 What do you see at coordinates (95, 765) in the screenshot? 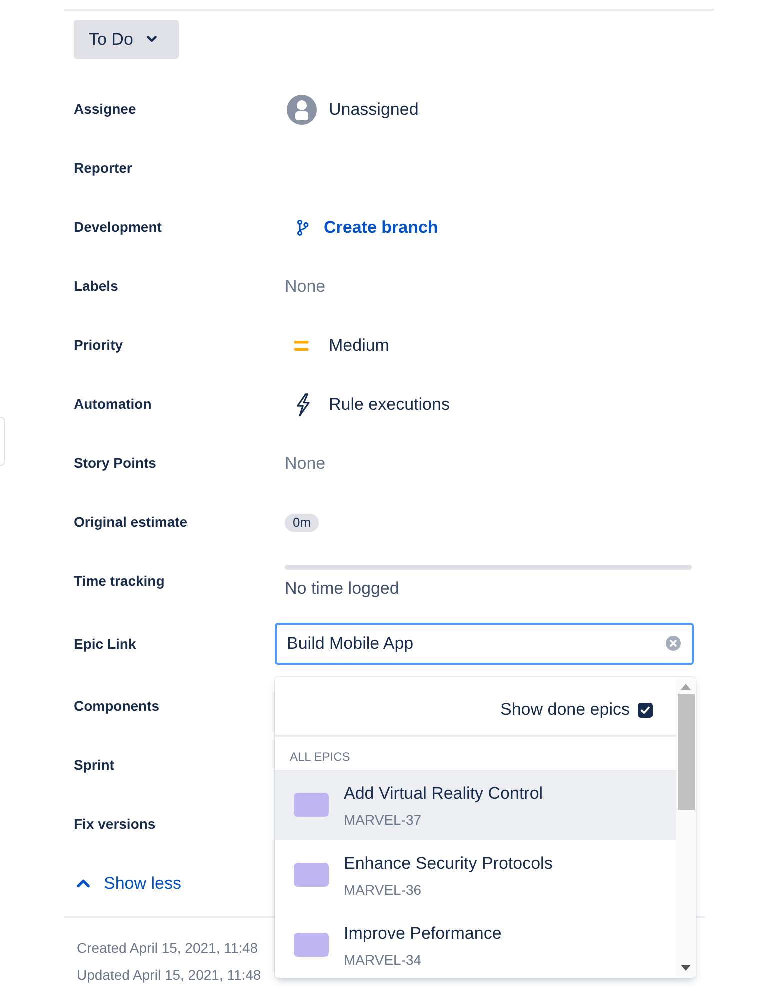
I see `field-label: Sprint` at bounding box center [95, 765].